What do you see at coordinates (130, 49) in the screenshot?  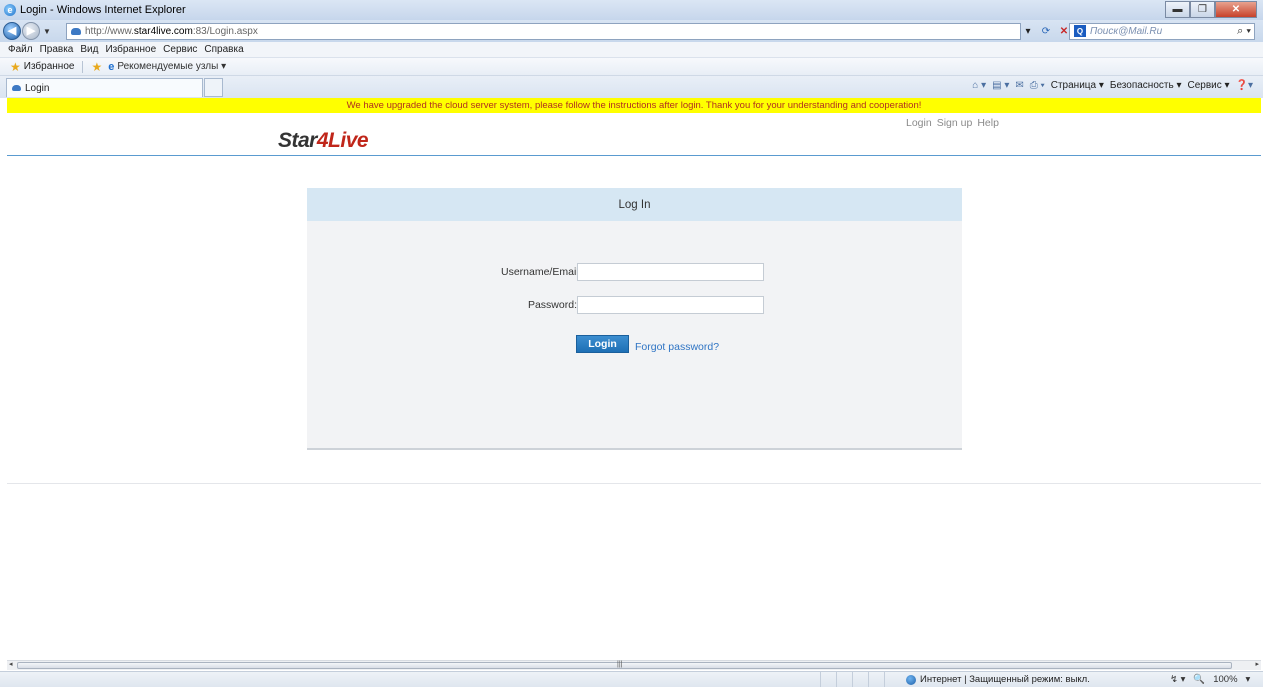 I see `menu-favorites: Избранное` at bounding box center [130, 49].